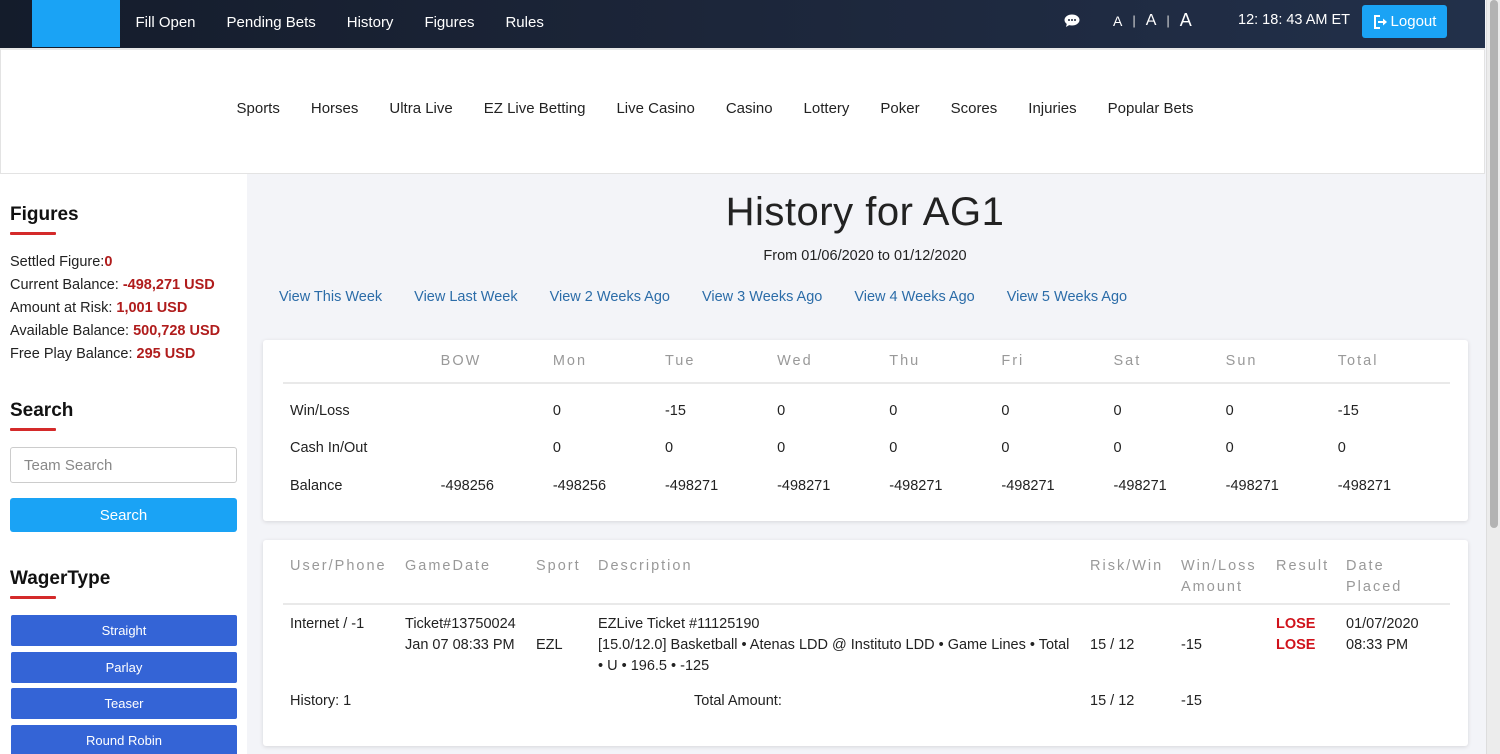 This screenshot has width=1500, height=754. Describe the element at coordinates (123, 515) in the screenshot. I see `search-button: Search` at that location.